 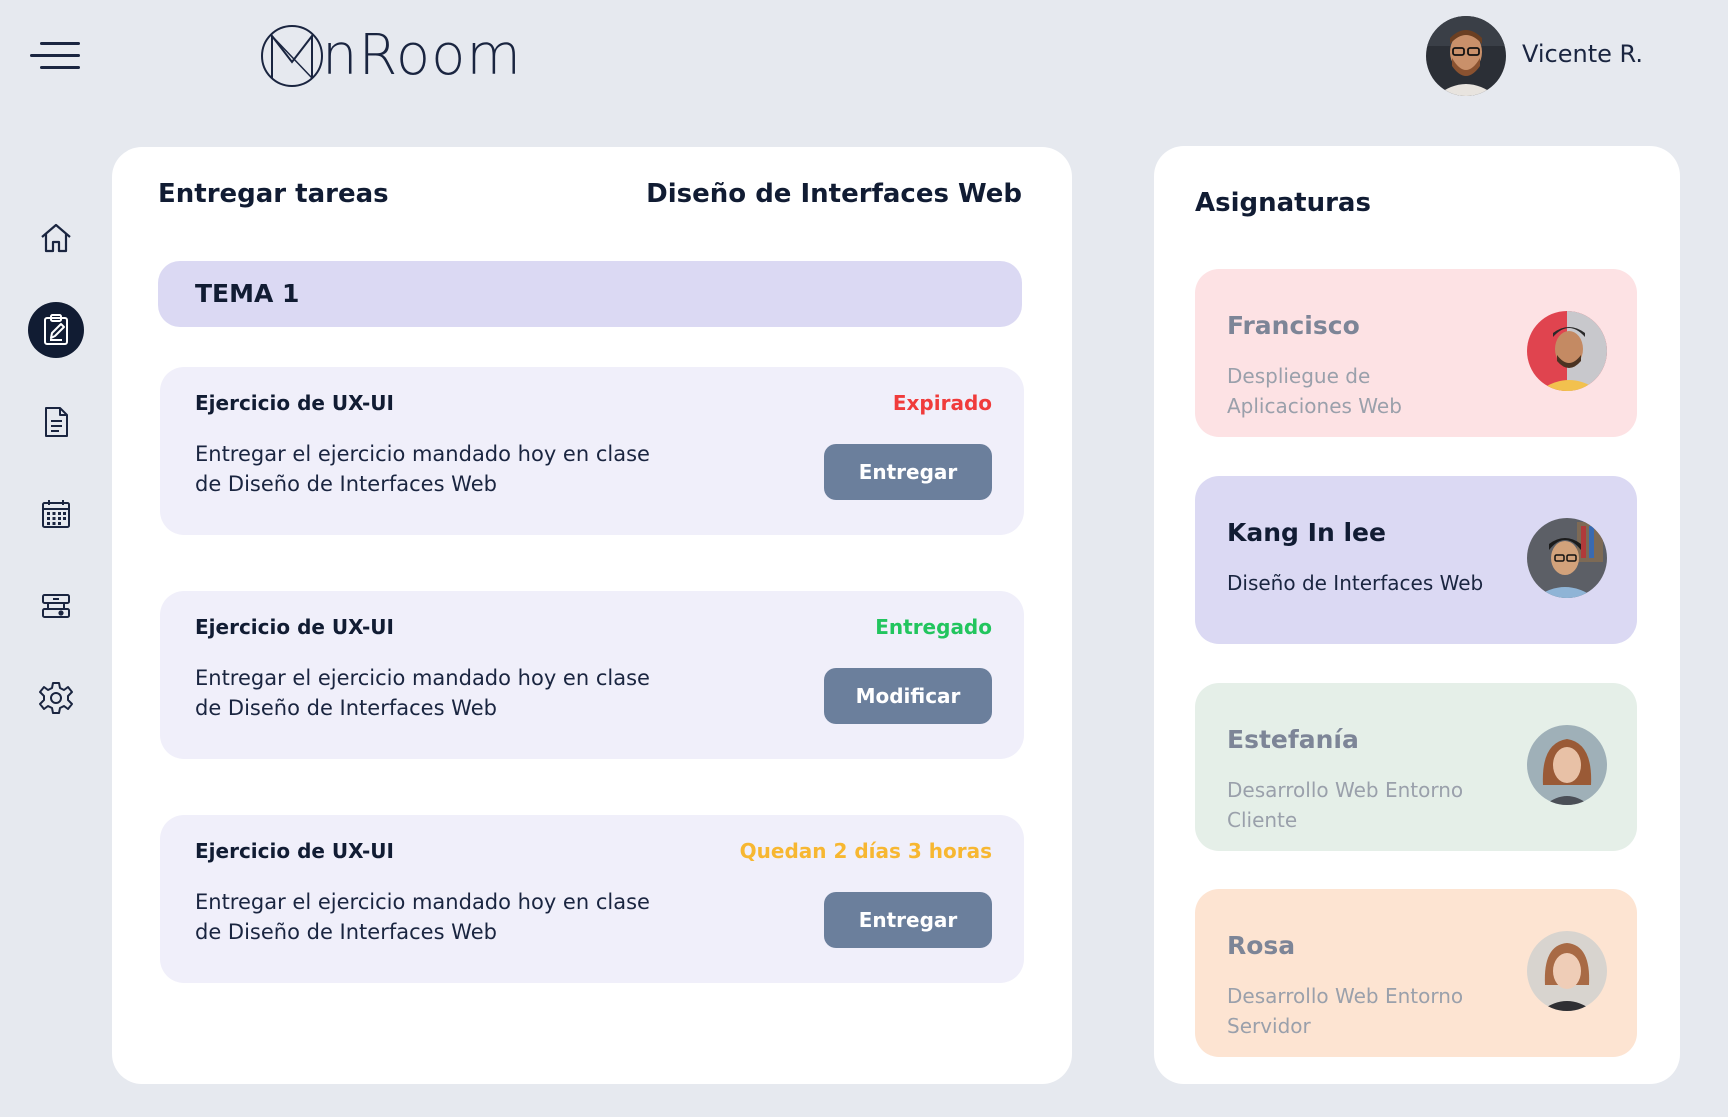 What do you see at coordinates (1293, 739) in the screenshot?
I see `teacher-name: Estefanía` at bounding box center [1293, 739].